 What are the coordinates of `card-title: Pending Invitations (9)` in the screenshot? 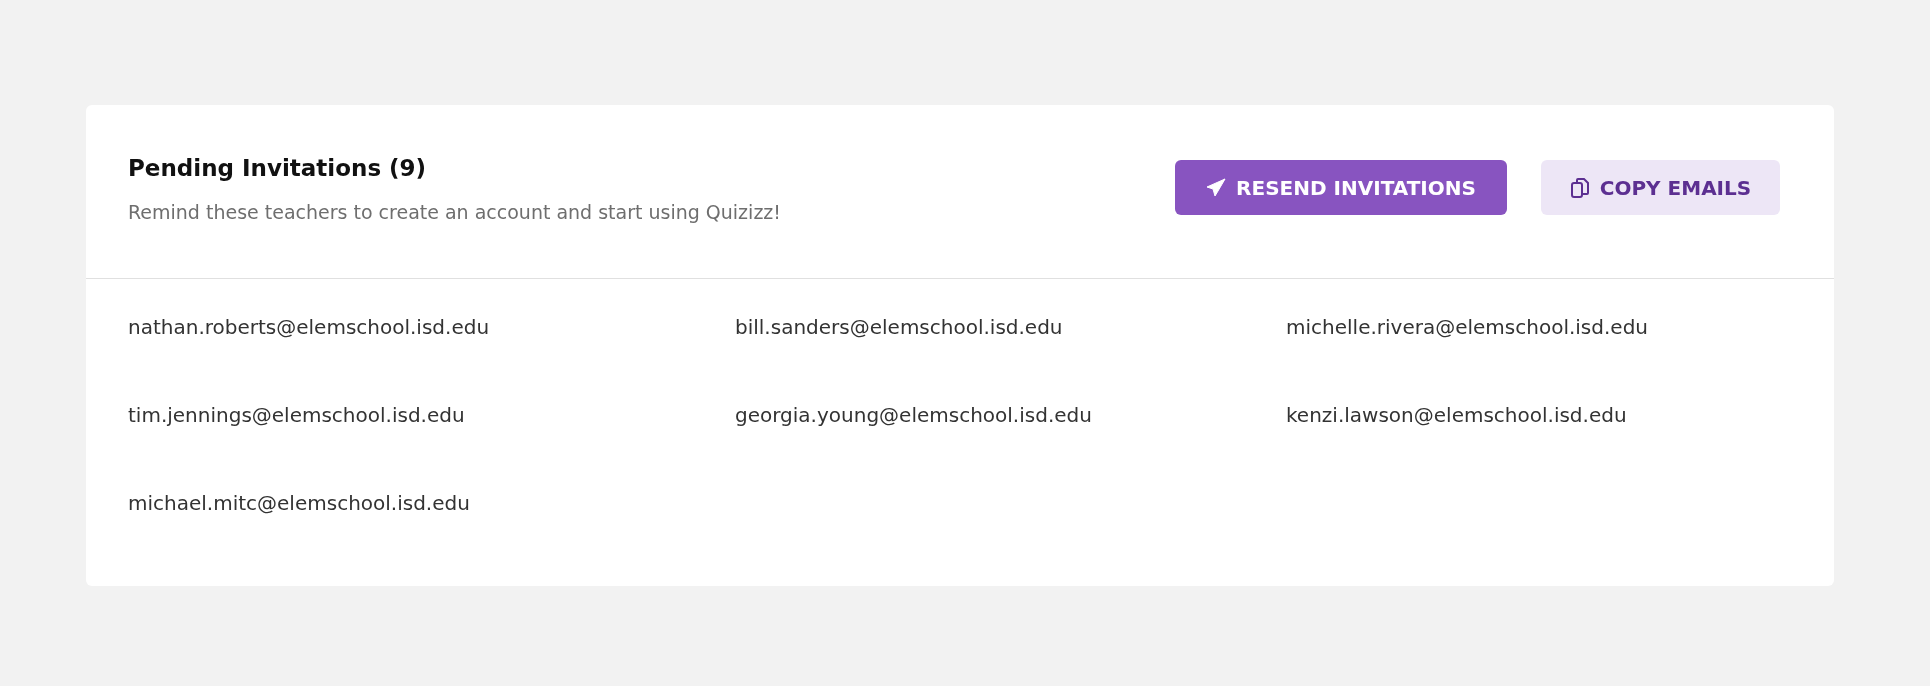 It's located at (278, 168).